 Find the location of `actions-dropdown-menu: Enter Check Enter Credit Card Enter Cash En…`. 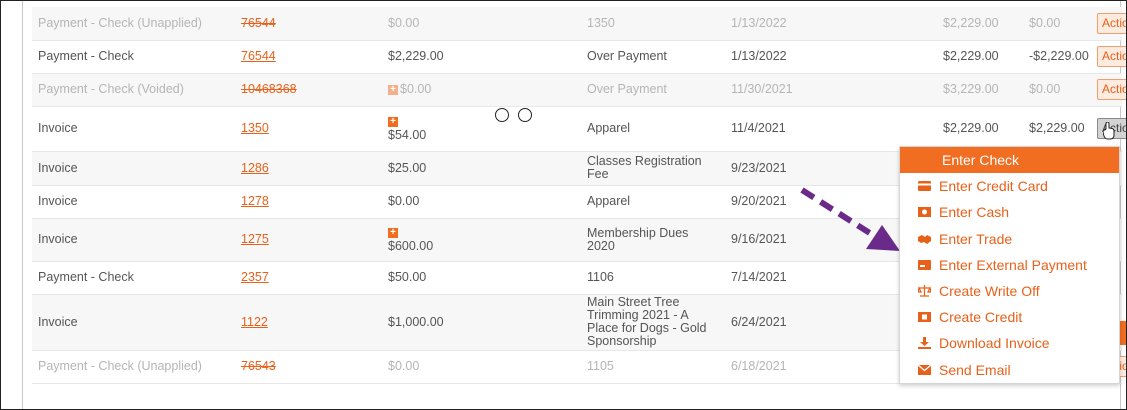

actions-dropdown-menu: Enter Check Enter Credit Card Enter Cash En… is located at coordinates (1009, 265).